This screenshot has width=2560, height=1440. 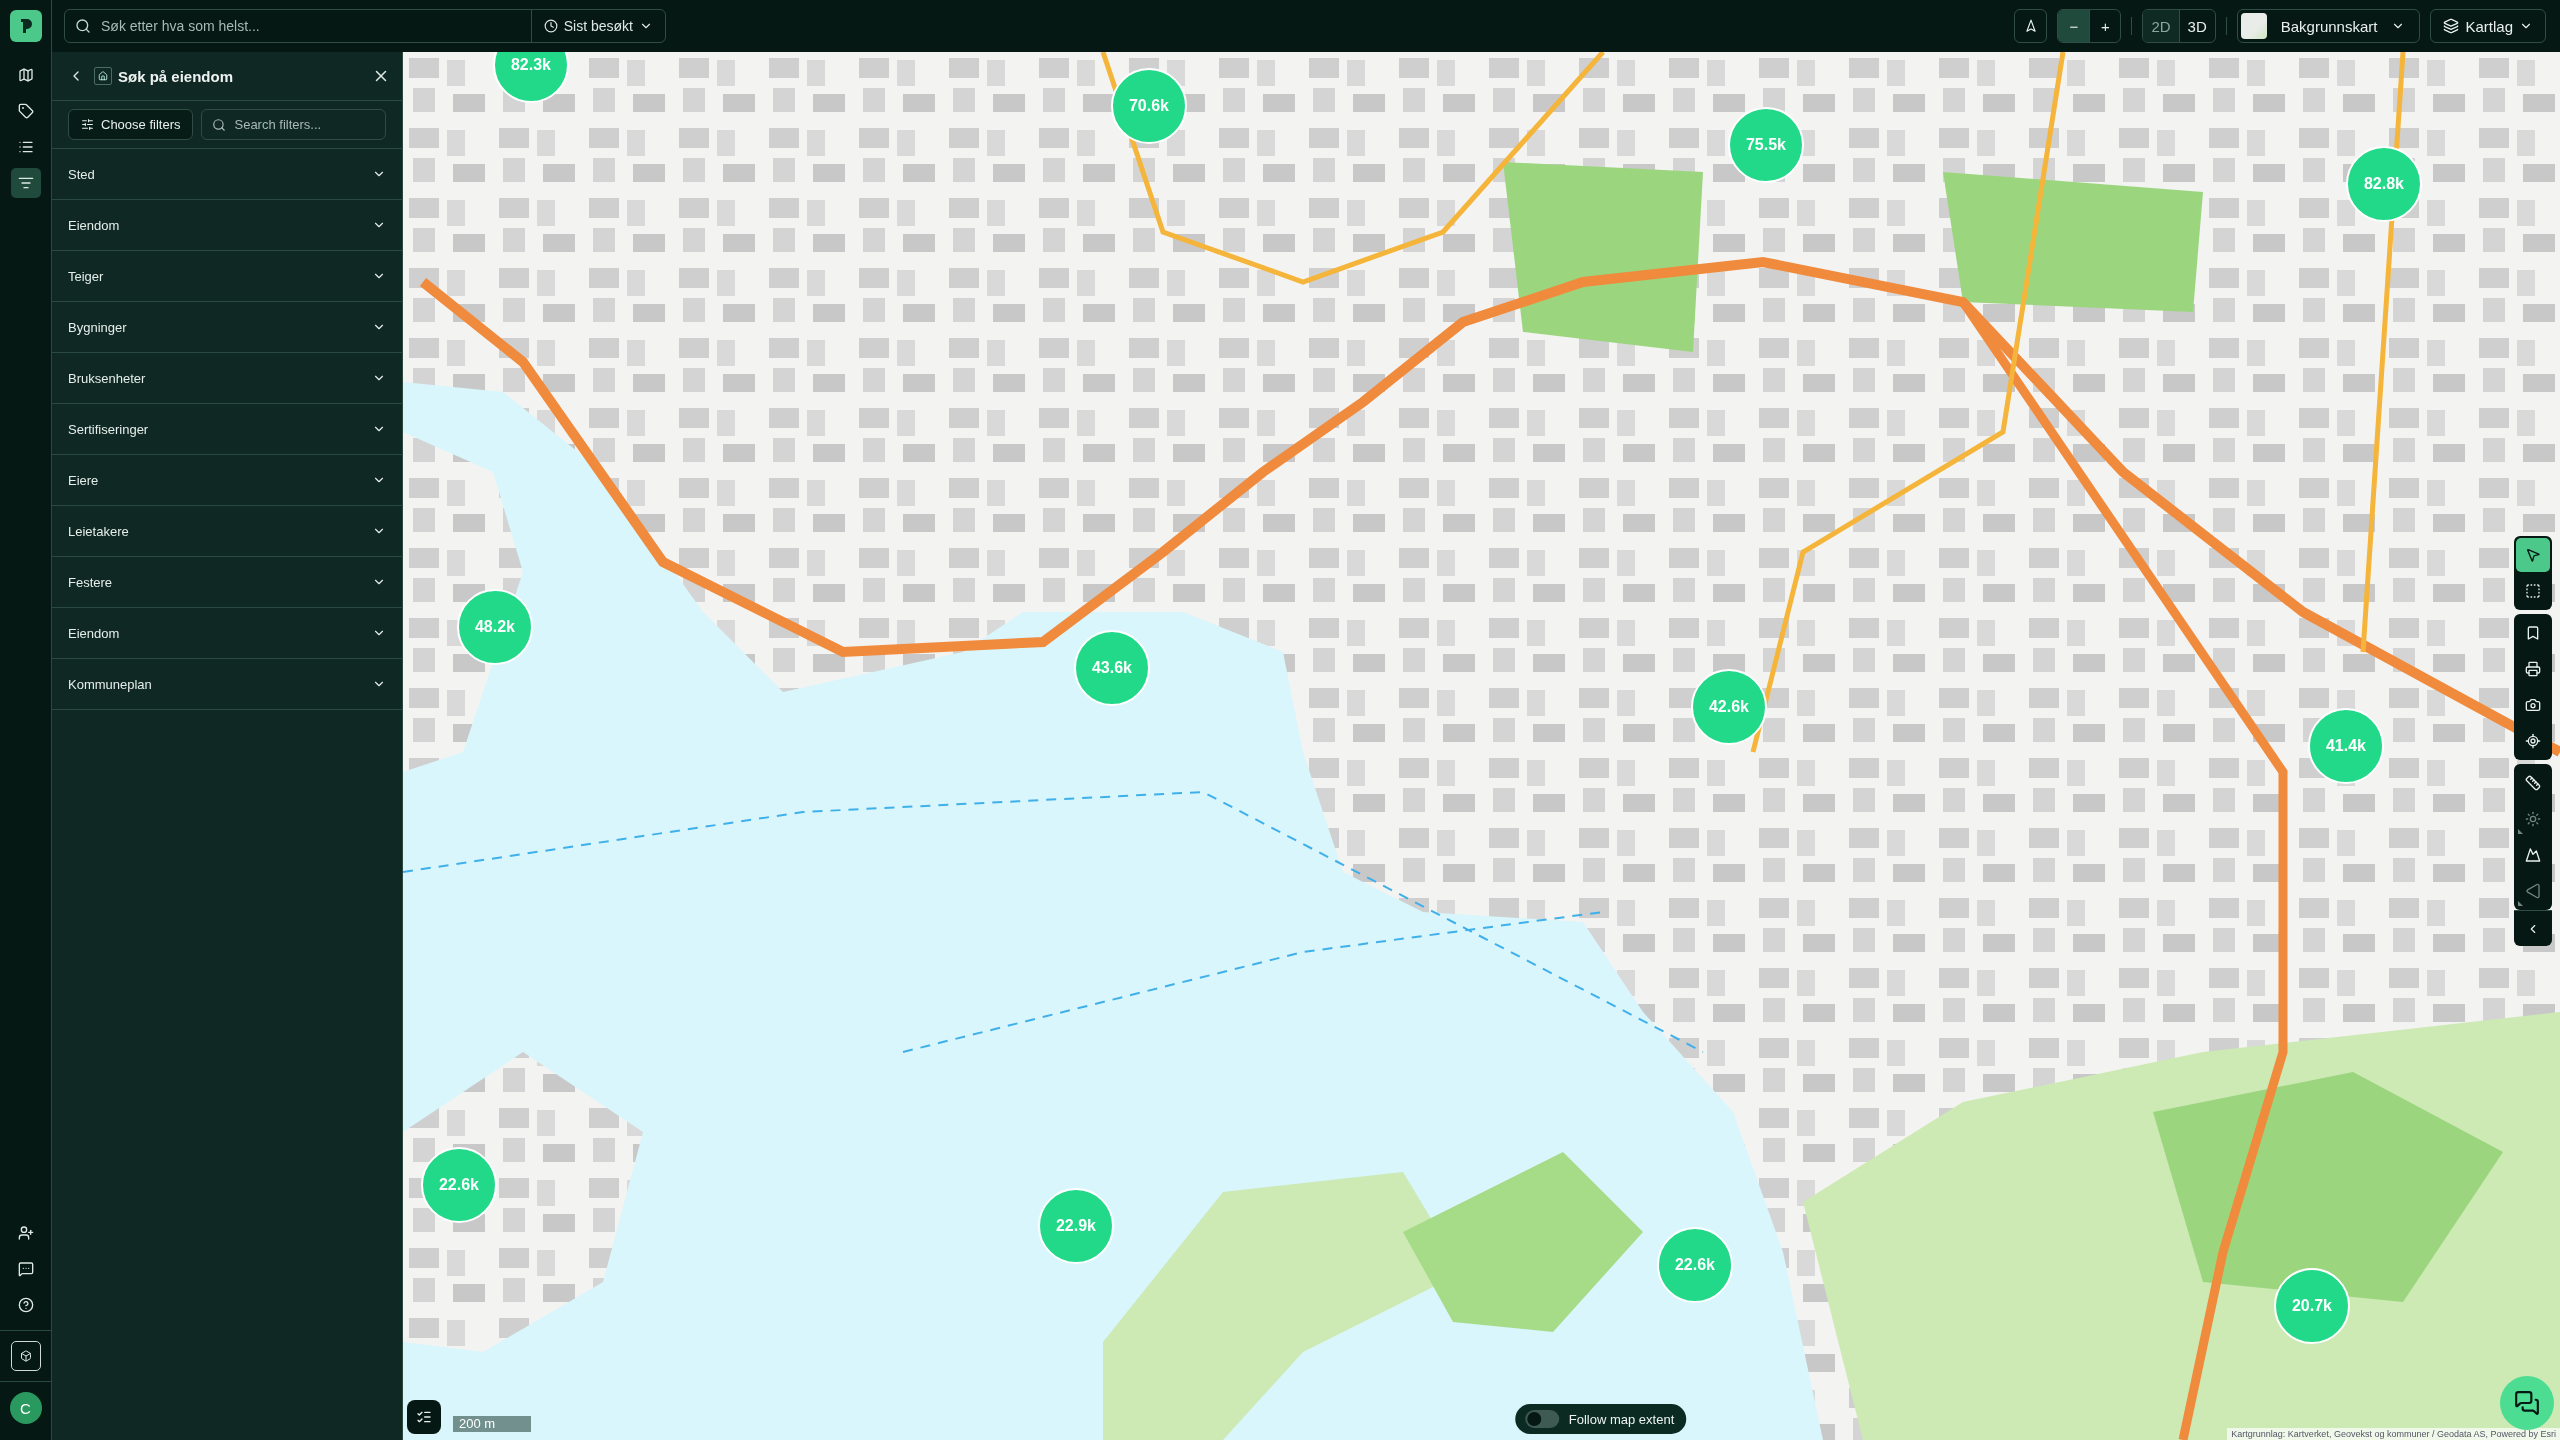 What do you see at coordinates (131, 124) in the screenshot?
I see `choose-filters-button: Choose filters` at bounding box center [131, 124].